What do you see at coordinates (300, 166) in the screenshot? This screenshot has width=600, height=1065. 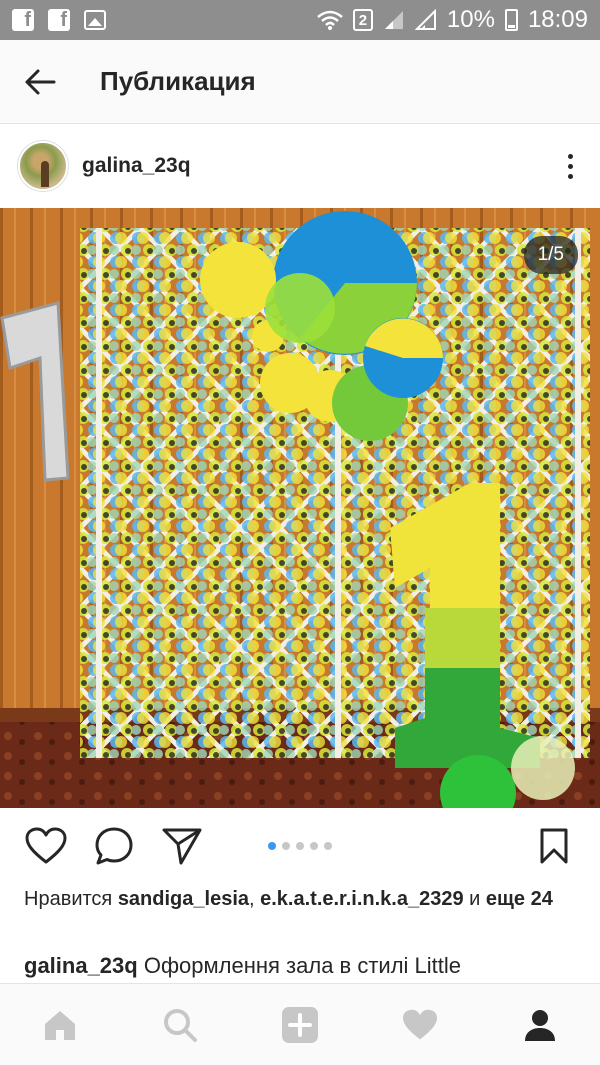 I see `post-header: galina_23q` at bounding box center [300, 166].